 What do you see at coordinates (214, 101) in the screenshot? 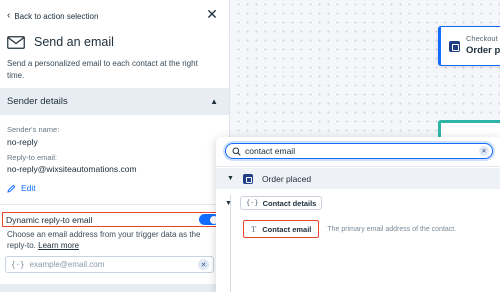
I see `chevron-up-icon: ▲` at bounding box center [214, 101].